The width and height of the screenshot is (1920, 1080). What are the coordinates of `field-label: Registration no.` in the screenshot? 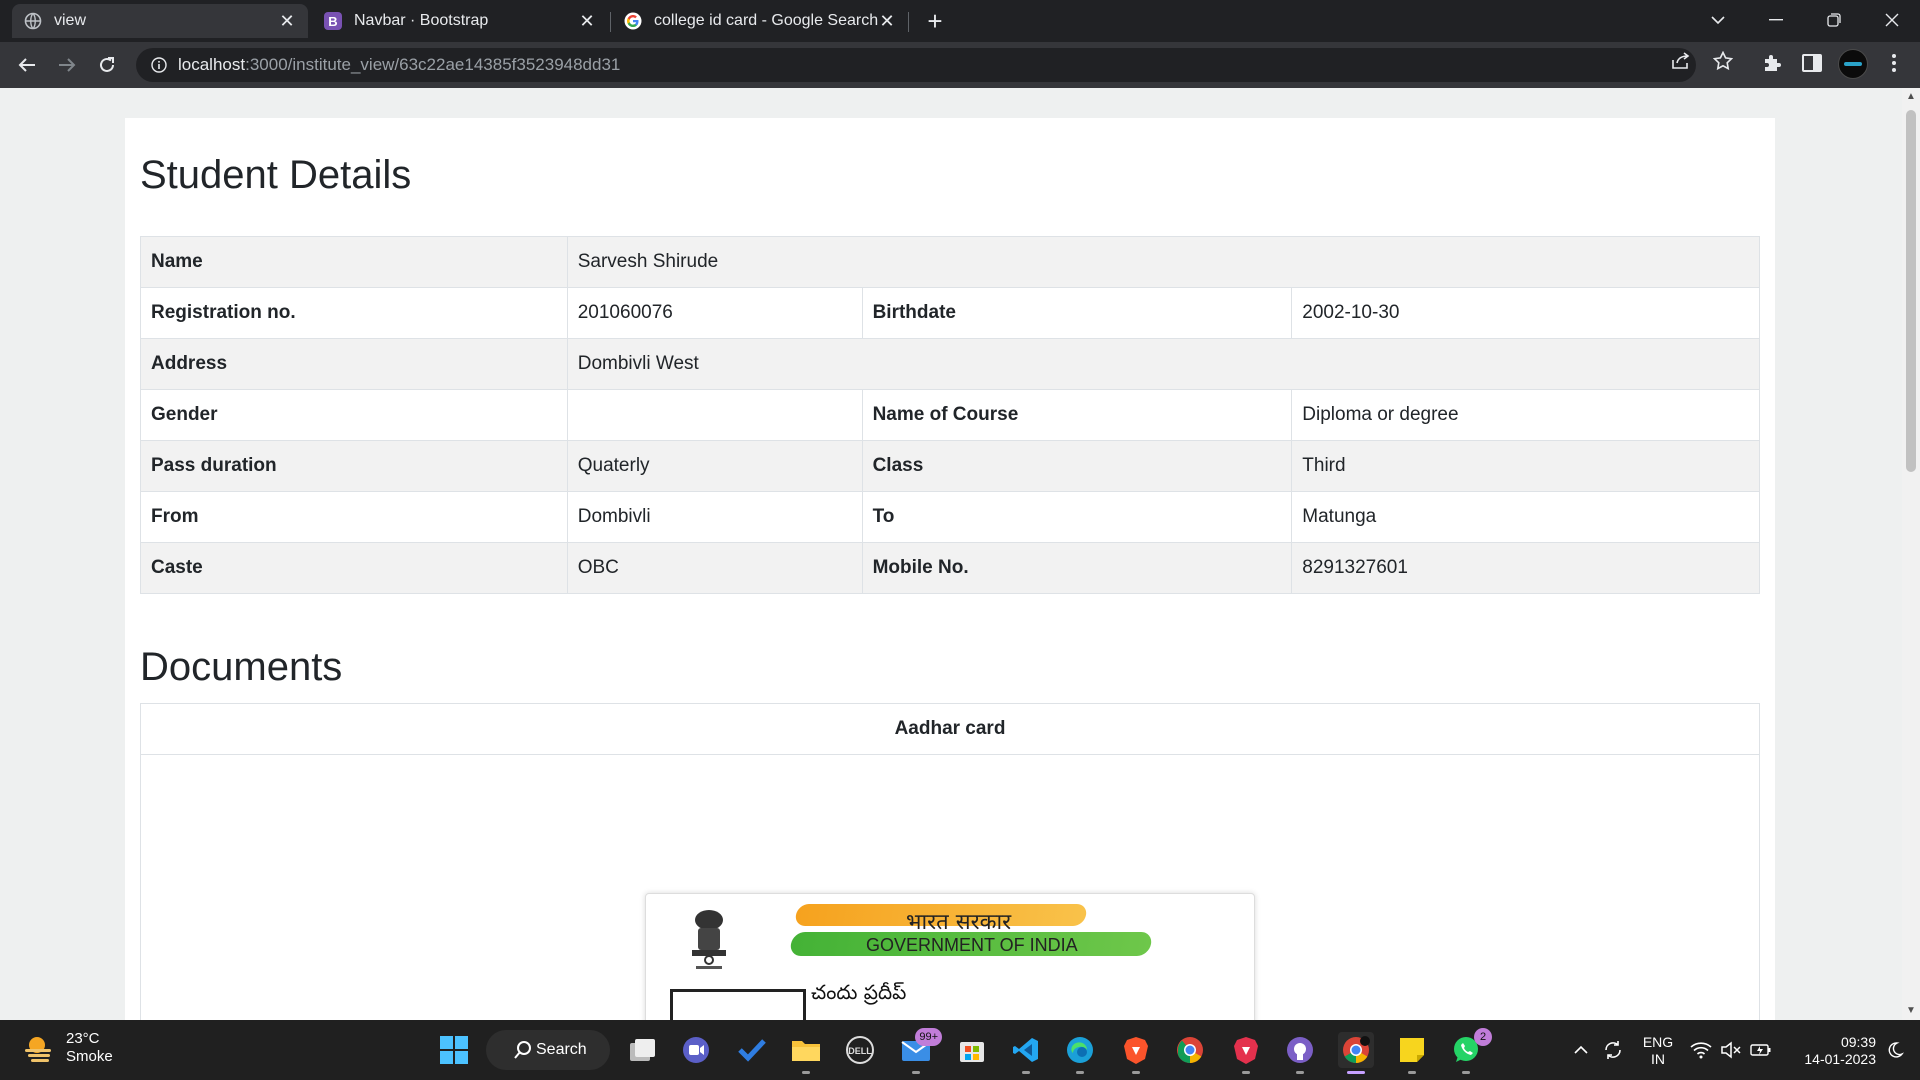 It's located at (354, 313).